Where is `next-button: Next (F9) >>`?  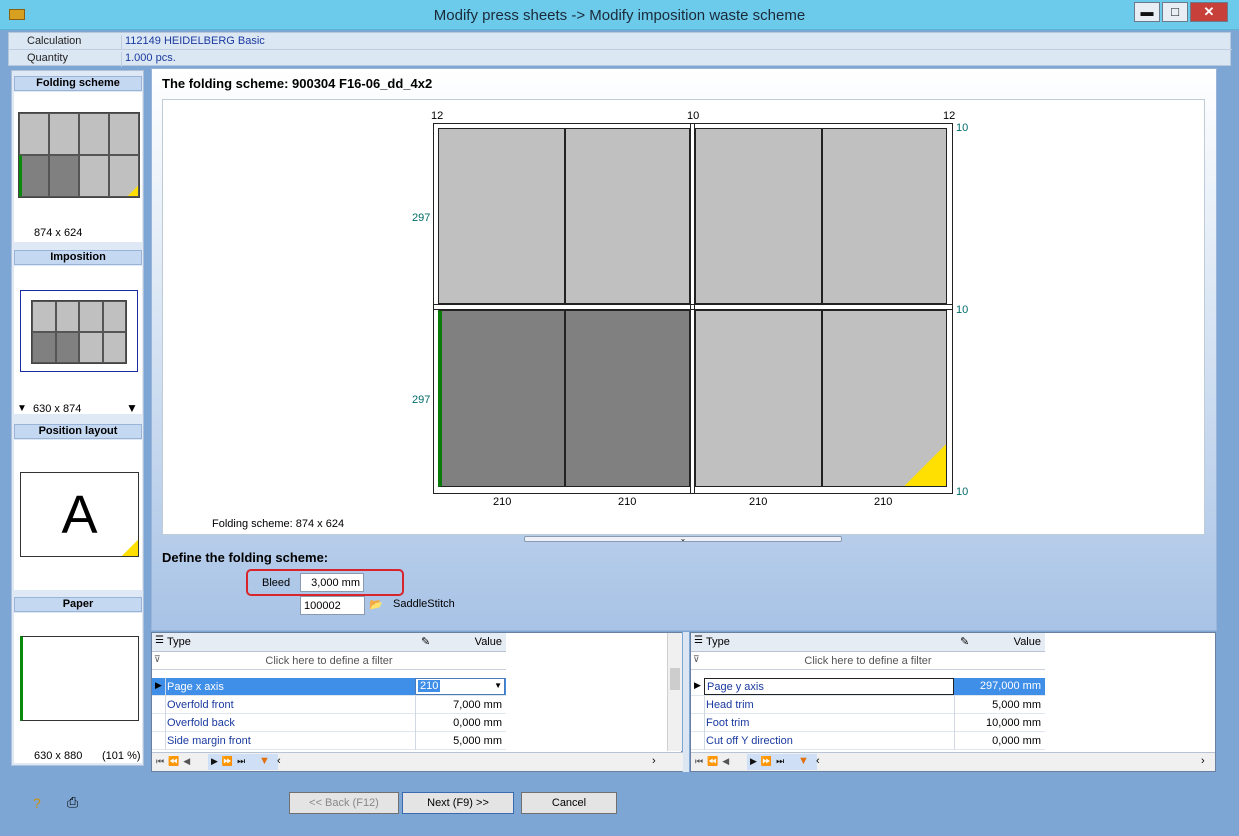 next-button: Next (F9) >> is located at coordinates (458, 803).